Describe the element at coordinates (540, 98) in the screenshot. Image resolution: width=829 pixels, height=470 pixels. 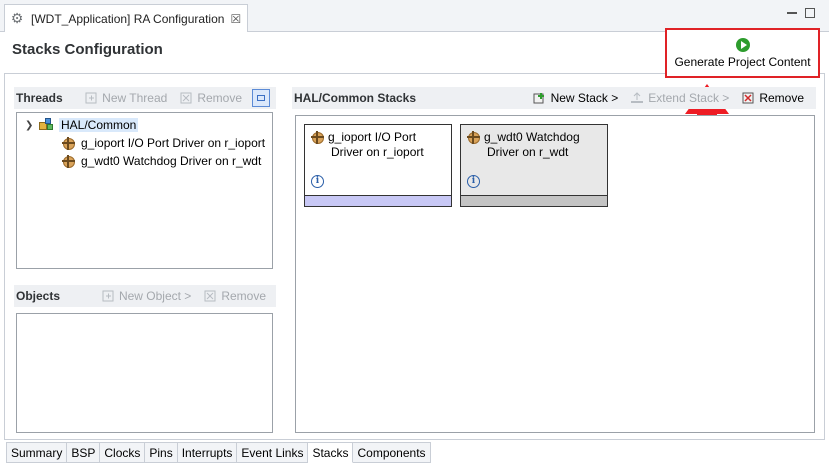
I see `new-stack-icon` at that location.